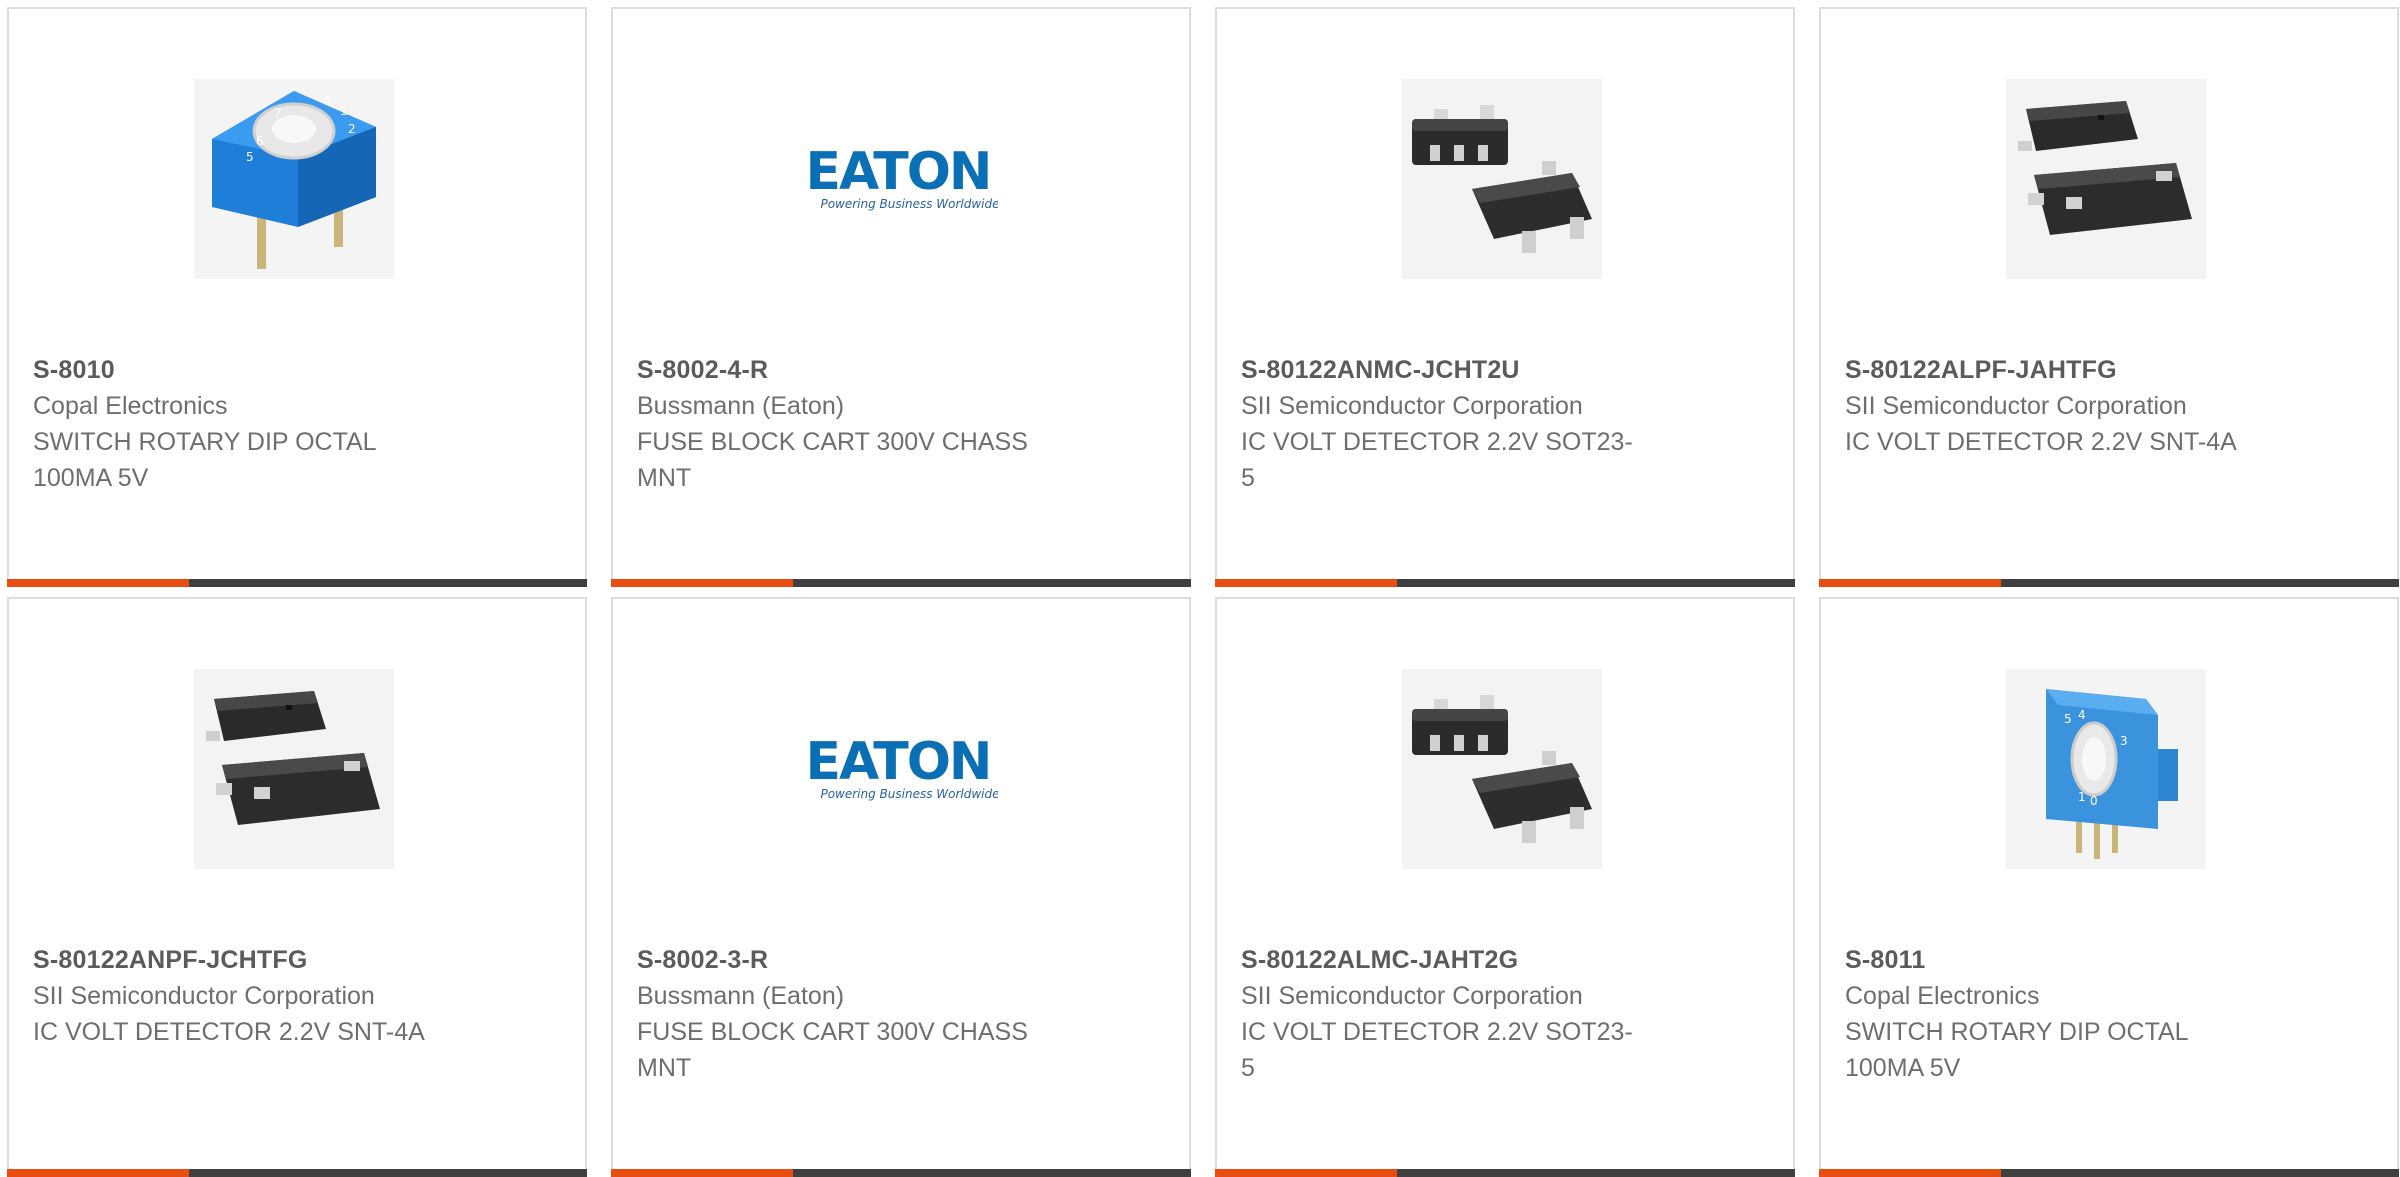 The image size is (2400, 1177). I want to click on dial-digit: 6, so click(260, 141).